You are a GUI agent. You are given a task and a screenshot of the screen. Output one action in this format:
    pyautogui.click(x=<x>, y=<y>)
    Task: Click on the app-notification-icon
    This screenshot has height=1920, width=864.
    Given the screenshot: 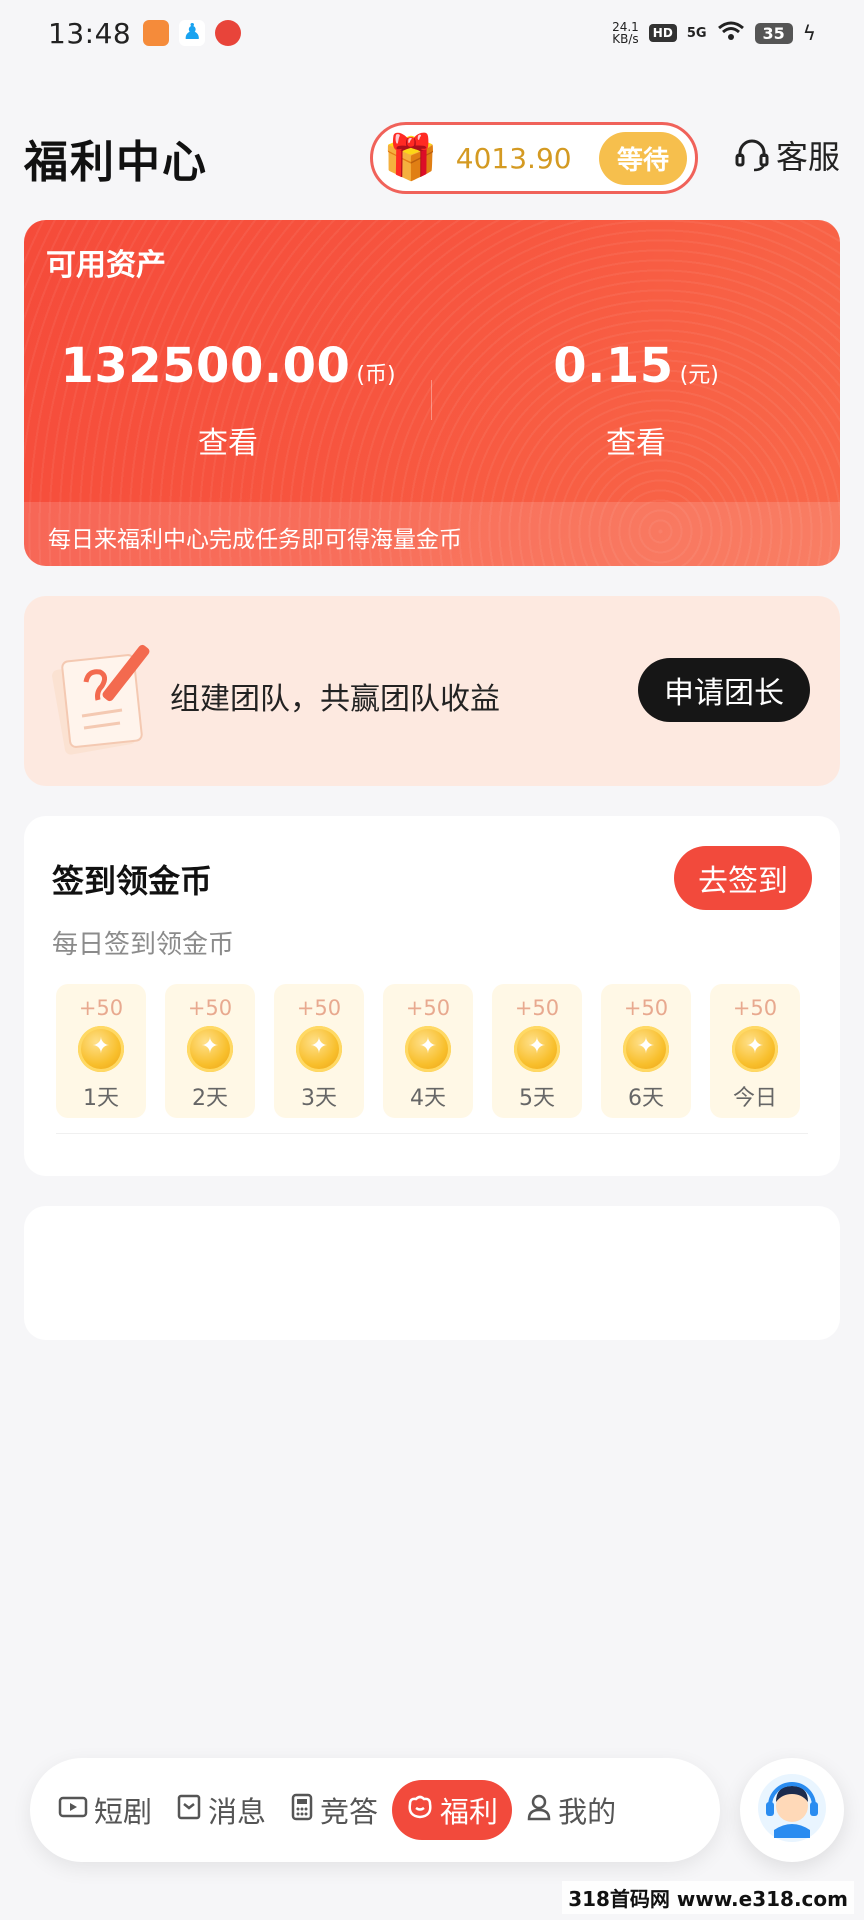 What is the action you would take?
    pyautogui.click(x=156, y=33)
    